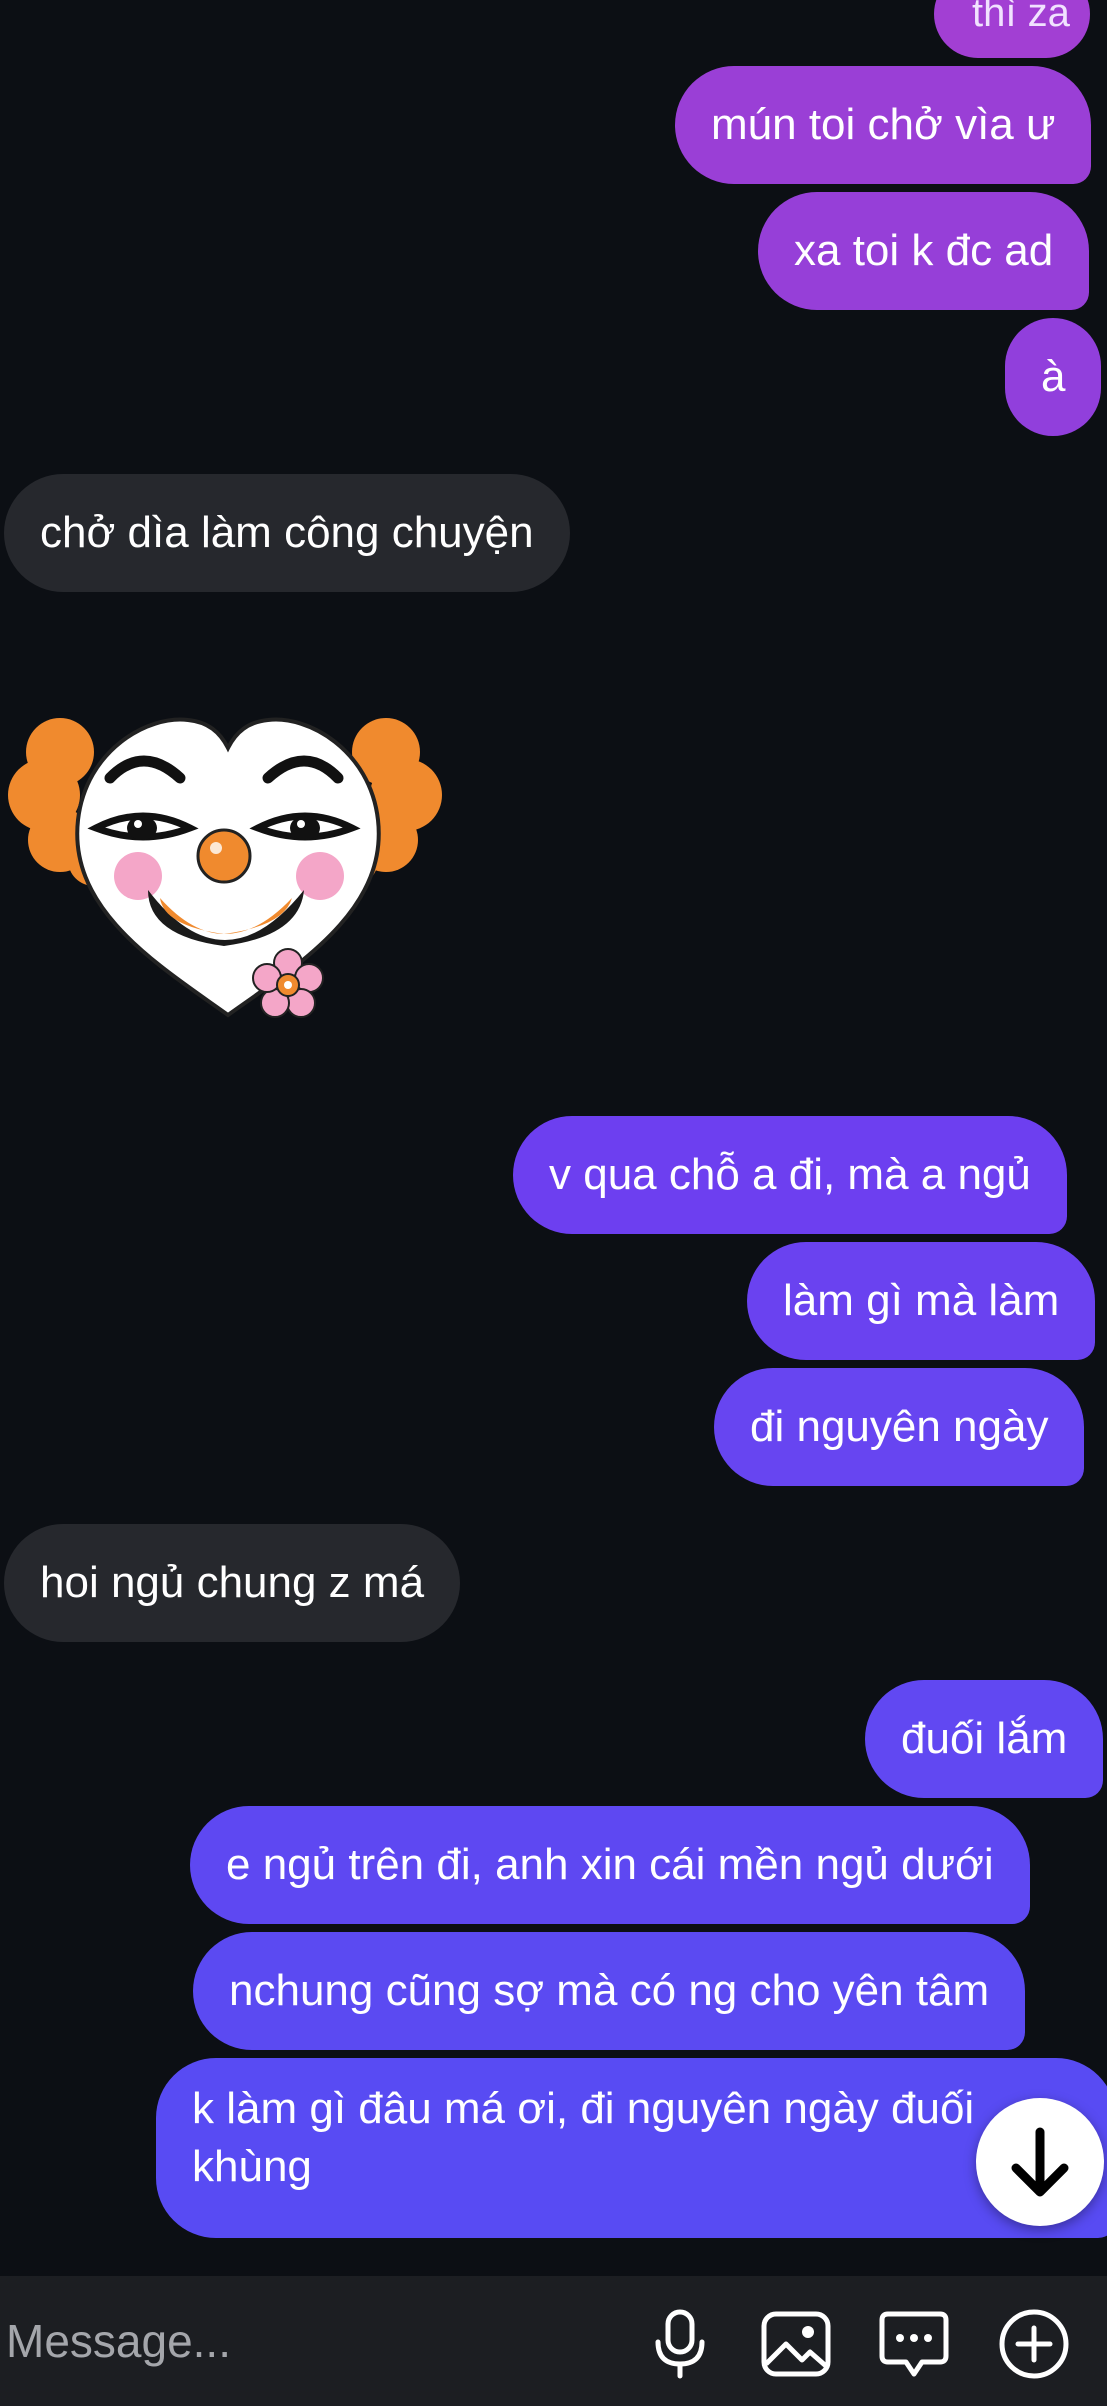  I want to click on microphone-button, so click(680, 2344).